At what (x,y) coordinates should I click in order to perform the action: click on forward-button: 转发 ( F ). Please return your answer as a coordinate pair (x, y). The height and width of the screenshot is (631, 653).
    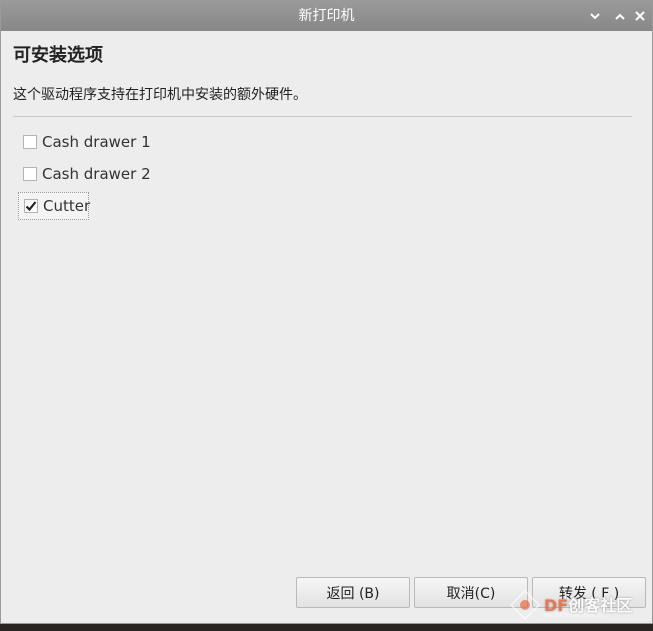
    Looking at the image, I should click on (589, 592).